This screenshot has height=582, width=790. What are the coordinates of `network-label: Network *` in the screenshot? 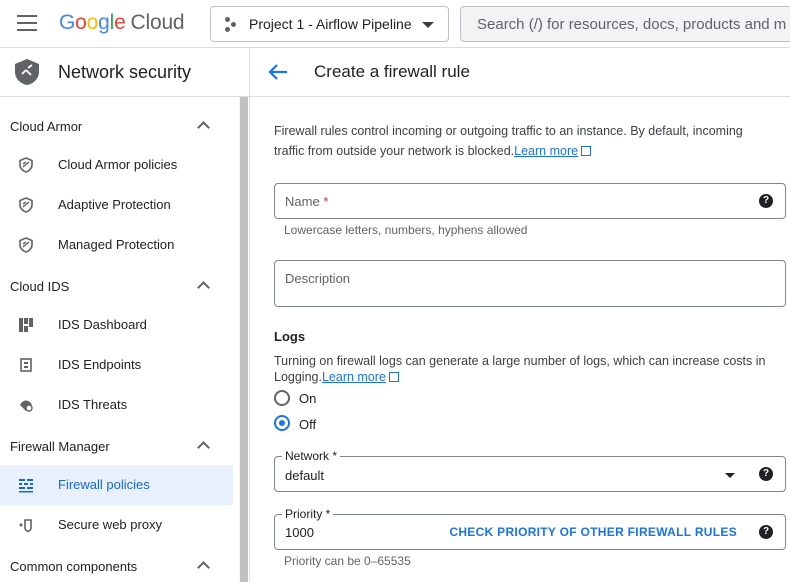 It's located at (311, 456).